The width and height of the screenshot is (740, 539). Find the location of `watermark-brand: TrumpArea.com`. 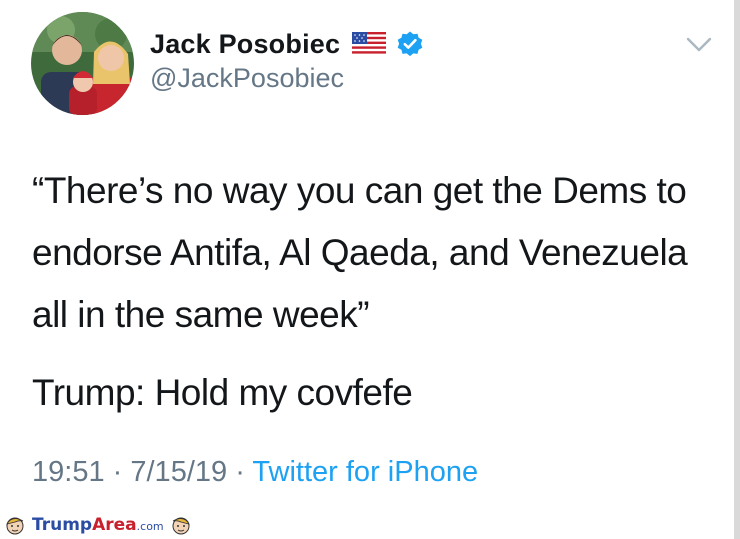

watermark-brand: TrumpArea.com is located at coordinates (98, 525).